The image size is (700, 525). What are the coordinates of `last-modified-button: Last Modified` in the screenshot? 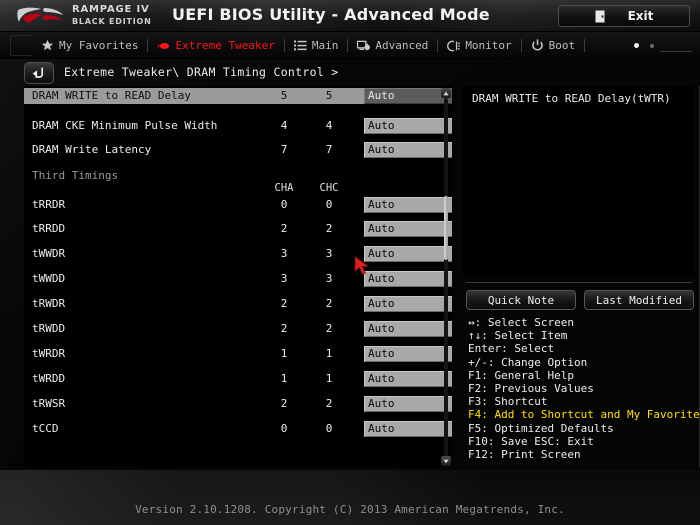 It's located at (639, 300).